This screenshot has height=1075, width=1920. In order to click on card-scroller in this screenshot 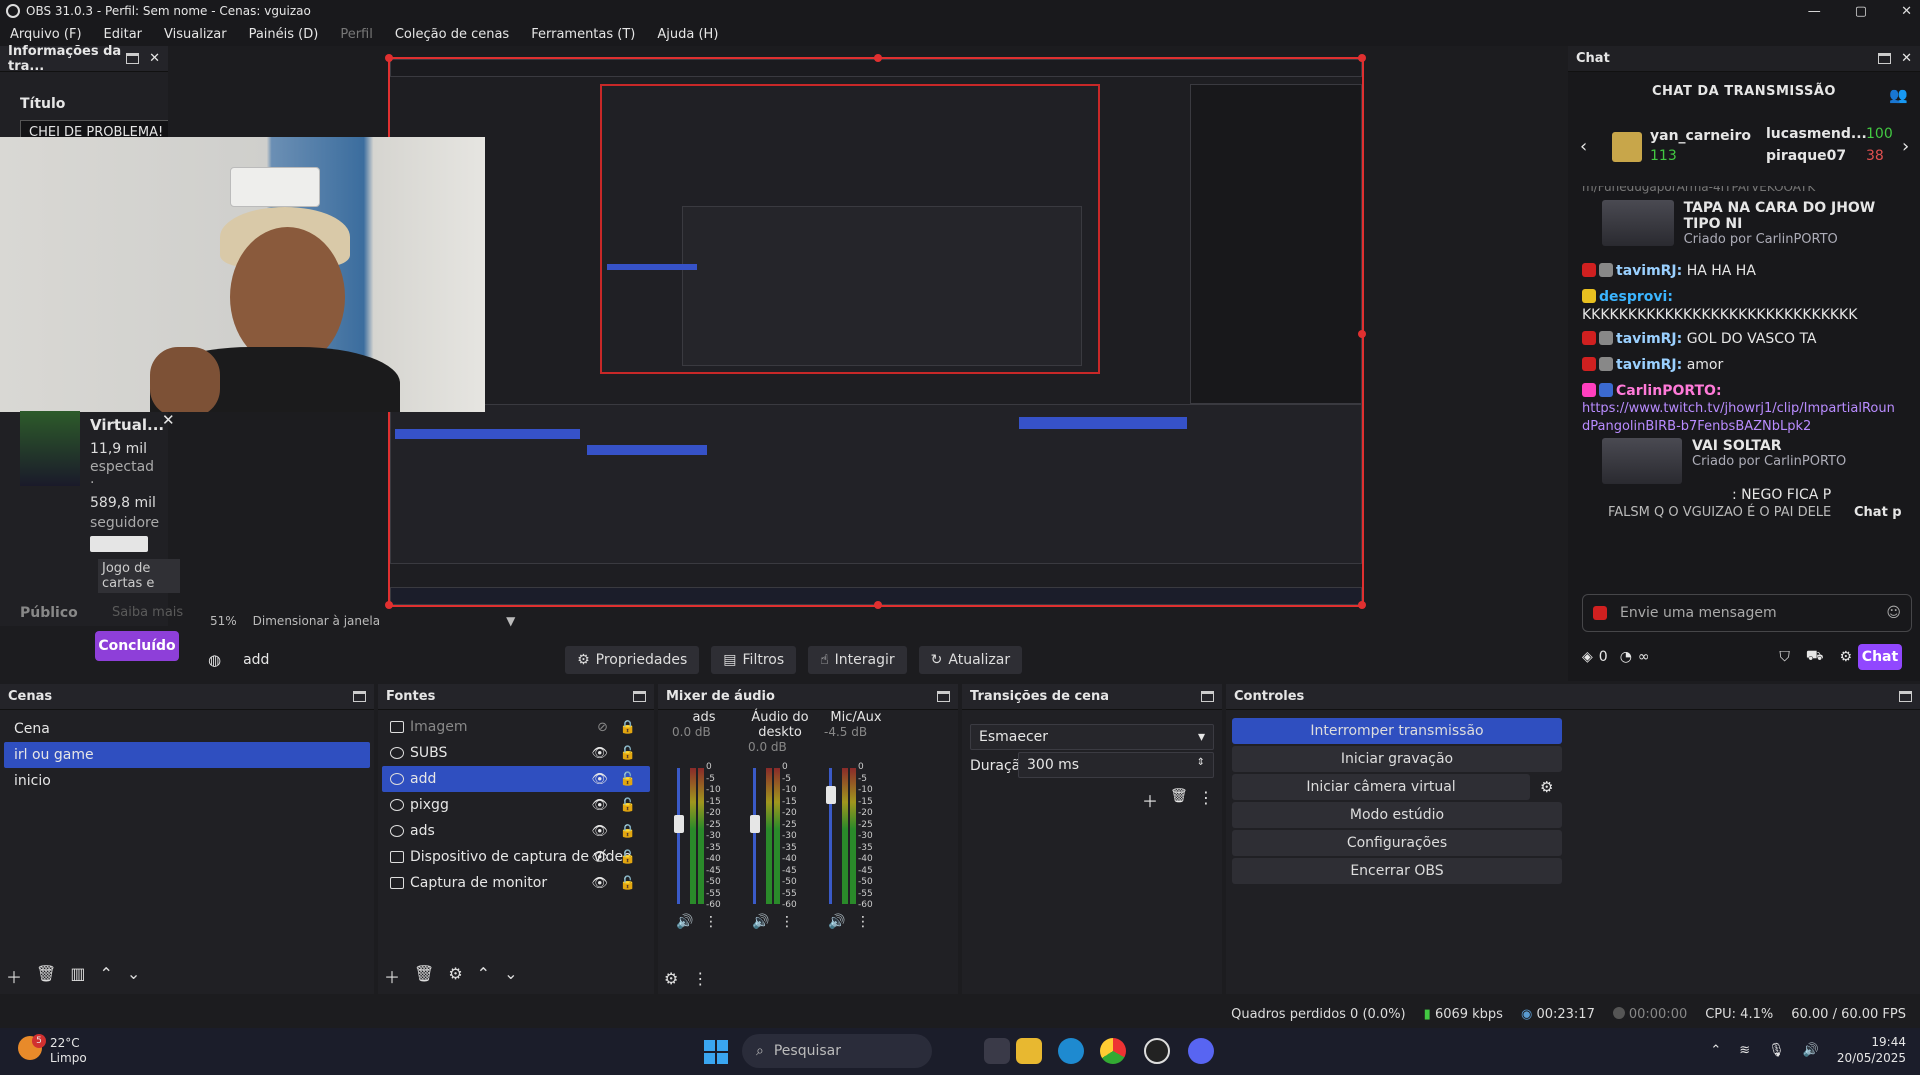, I will do `click(119, 544)`.